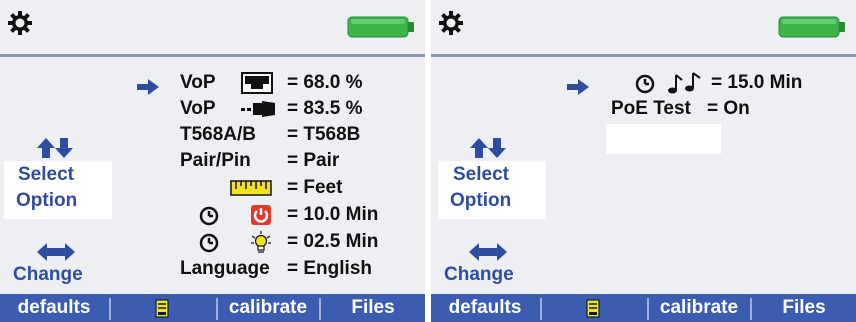  What do you see at coordinates (333, 241) in the screenshot?
I see `row-value: = 02.5 Min` at bounding box center [333, 241].